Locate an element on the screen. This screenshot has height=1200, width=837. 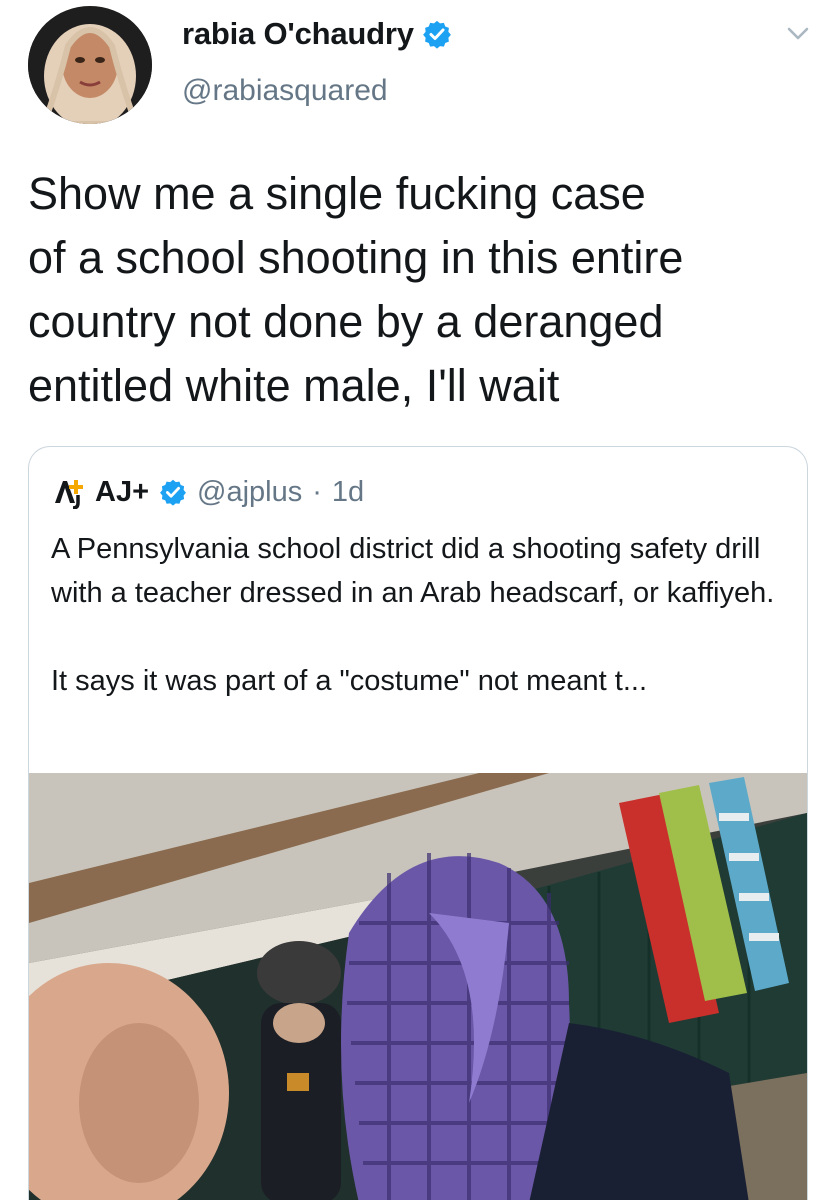
quoted-tweet-header: AJ+ @ajplus · 1d is located at coordinates (207, 492).